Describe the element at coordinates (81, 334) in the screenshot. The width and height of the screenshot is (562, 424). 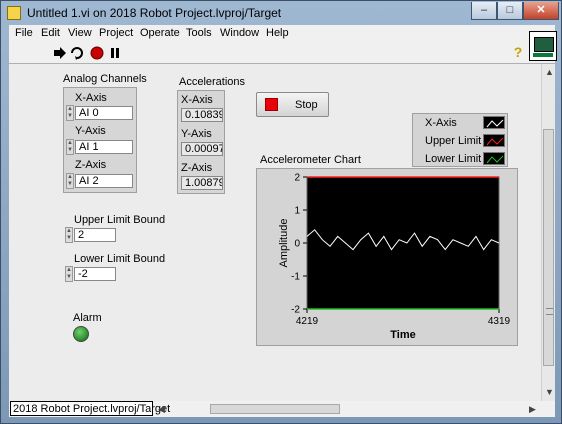
I see `alarm-led-icon` at that location.